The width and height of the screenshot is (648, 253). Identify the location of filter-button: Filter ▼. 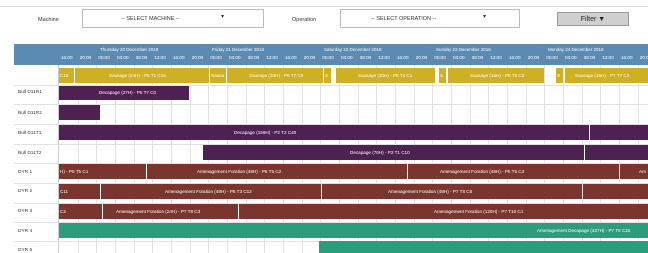
(593, 19).